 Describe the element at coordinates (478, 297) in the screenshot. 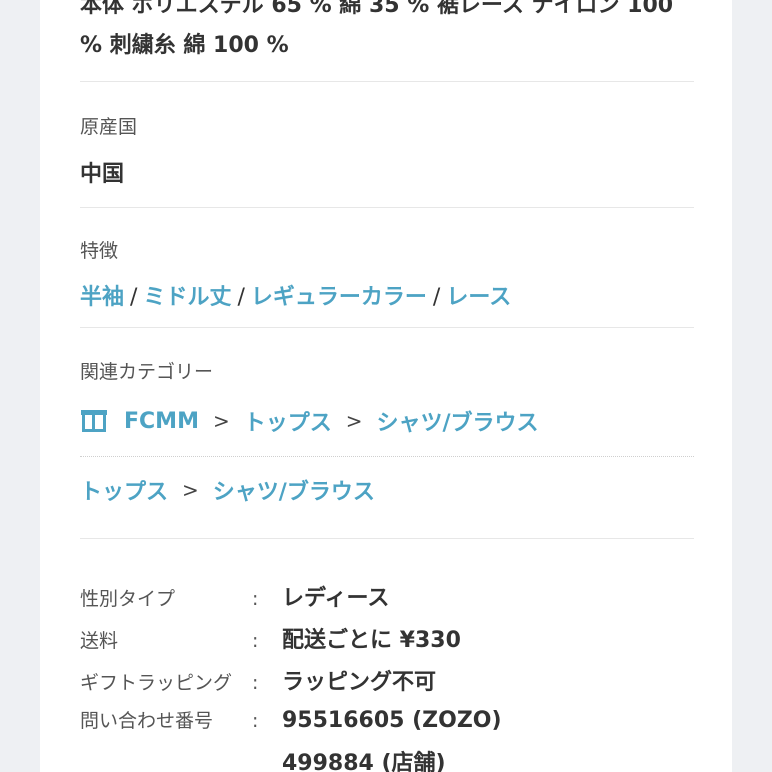

I see `feature-link-lace: レース` at that location.